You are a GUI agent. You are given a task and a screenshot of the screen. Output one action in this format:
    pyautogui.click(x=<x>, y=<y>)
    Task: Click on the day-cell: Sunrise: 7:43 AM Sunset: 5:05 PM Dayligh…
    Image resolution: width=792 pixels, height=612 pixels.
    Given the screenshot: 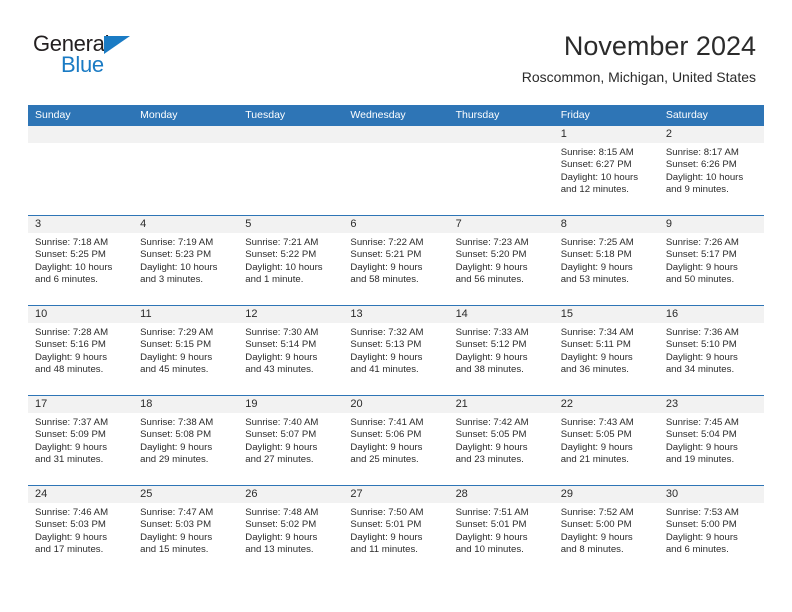 What is the action you would take?
    pyautogui.click(x=606, y=449)
    